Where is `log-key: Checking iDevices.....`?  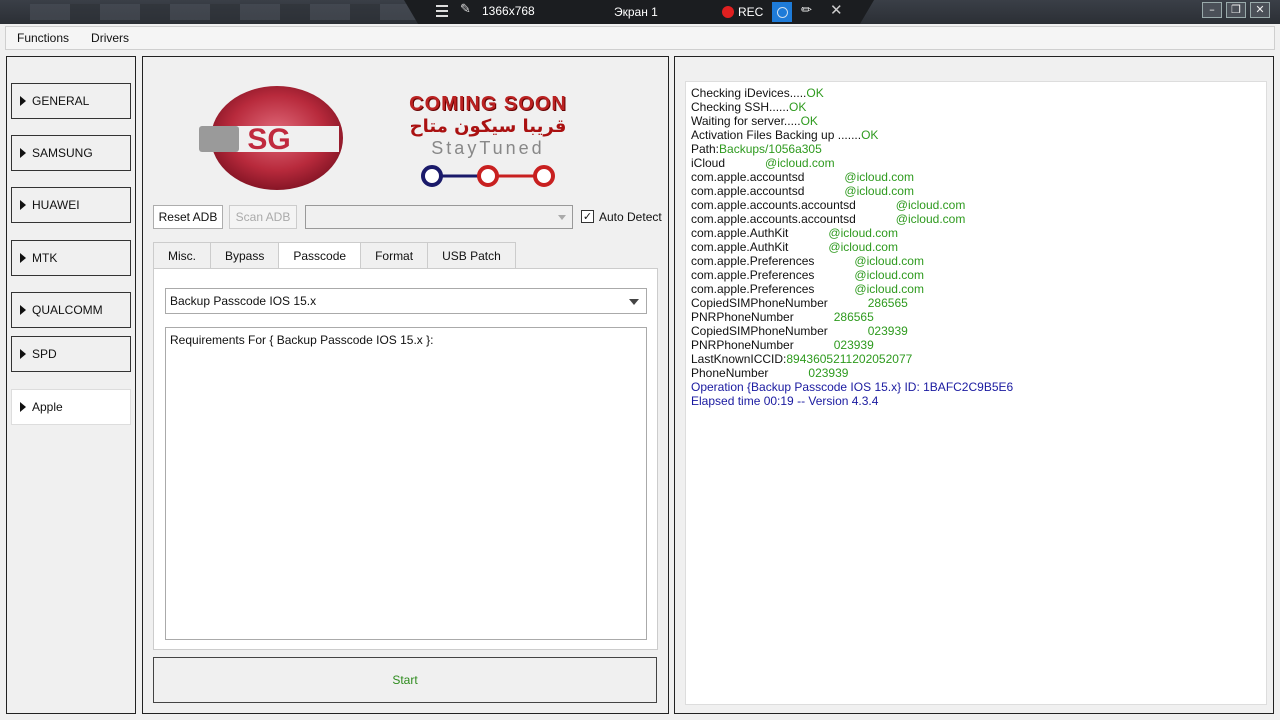
log-key: Checking iDevices..... is located at coordinates (749, 93).